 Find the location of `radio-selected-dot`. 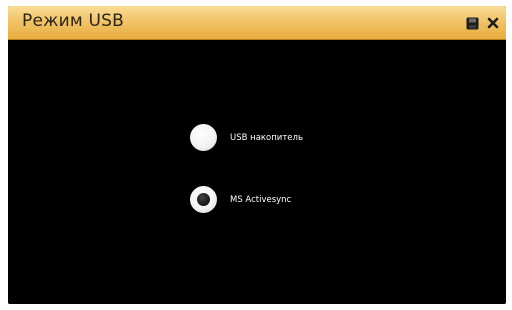

radio-selected-dot is located at coordinates (203, 199).